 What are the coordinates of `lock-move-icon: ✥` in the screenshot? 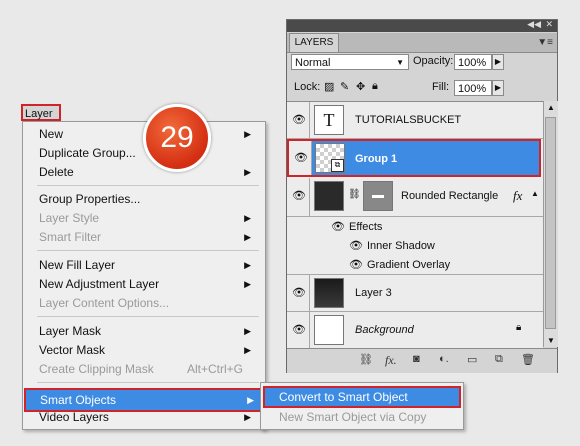 It's located at (360, 86).